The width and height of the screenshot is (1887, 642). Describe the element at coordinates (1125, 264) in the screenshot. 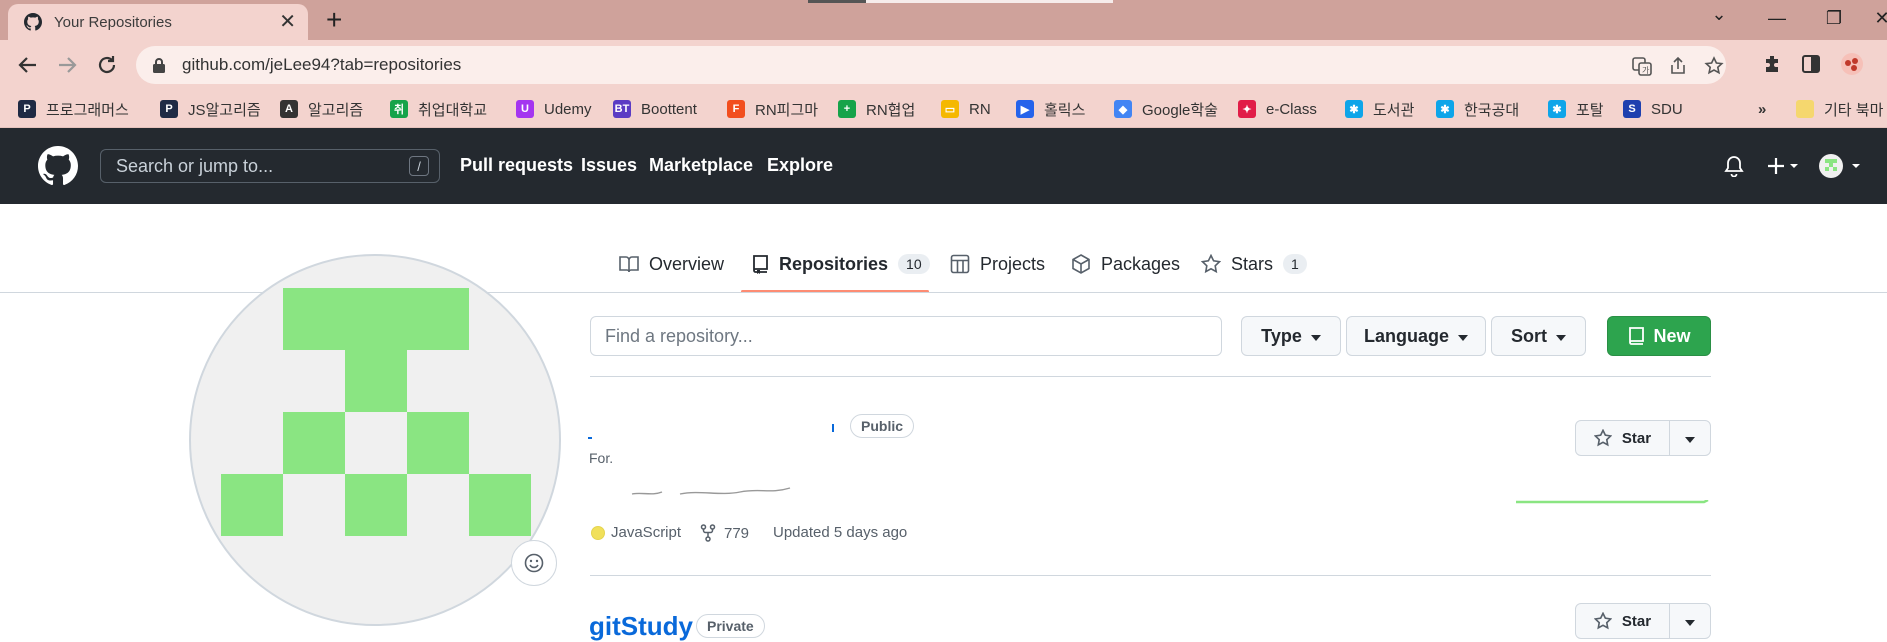

I see `tab-packages: Packages` at that location.